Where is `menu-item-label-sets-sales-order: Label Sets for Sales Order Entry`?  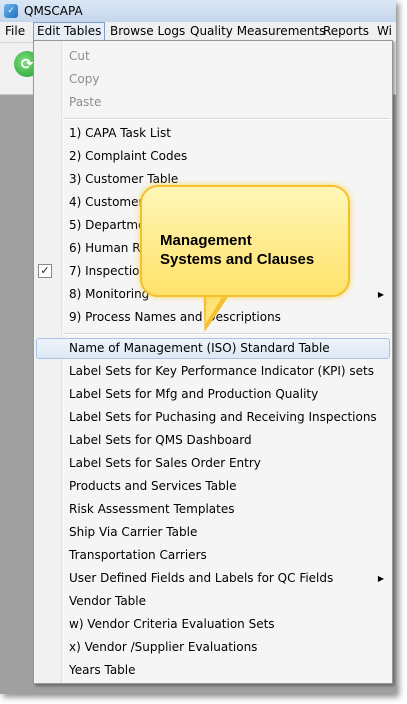 menu-item-label-sets-sales-order: Label Sets for Sales Order Entry is located at coordinates (213, 463).